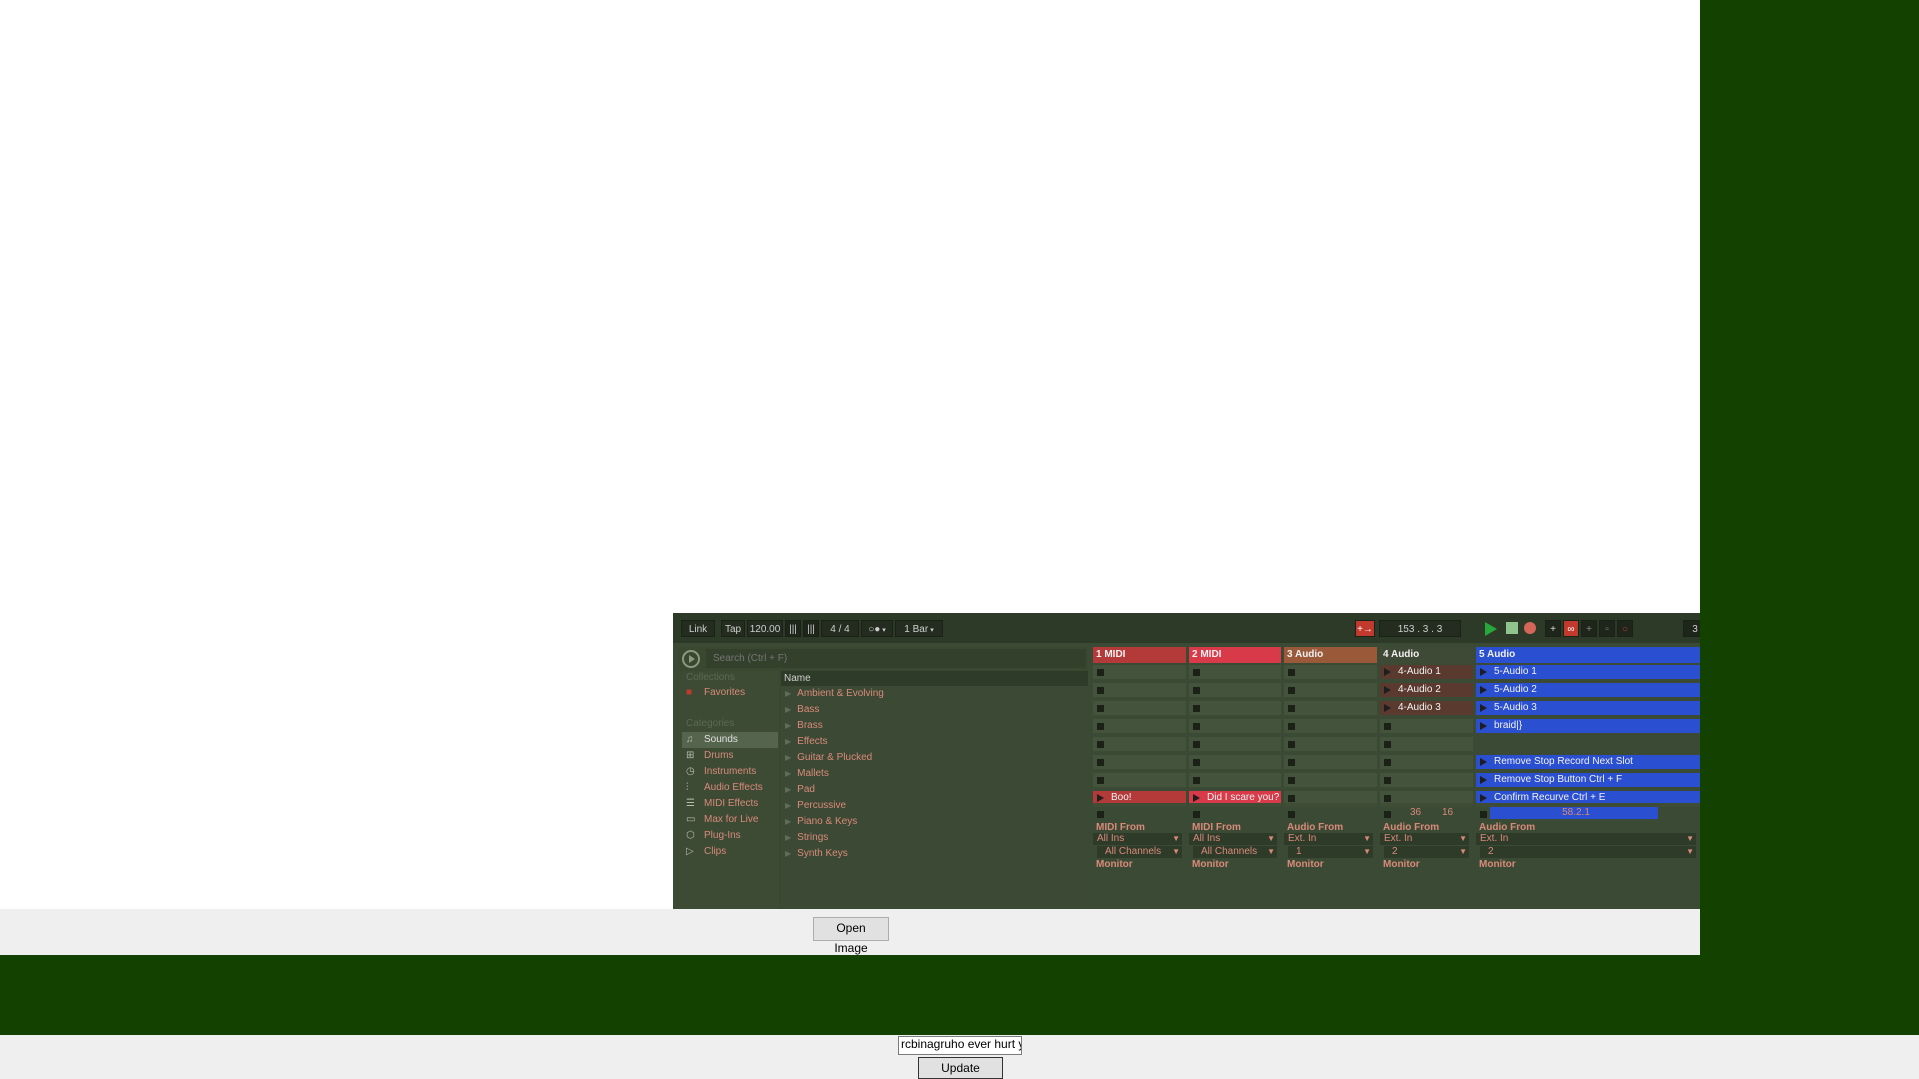  I want to click on track-header: 3 Audio, so click(1330, 655).